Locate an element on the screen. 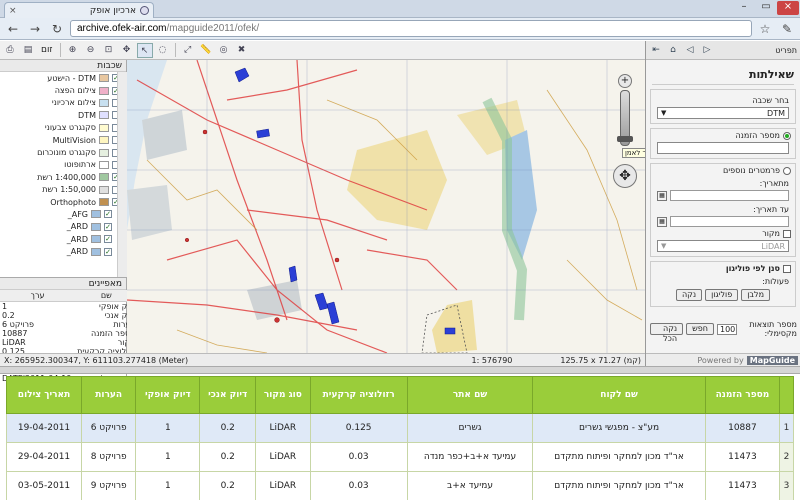 The width and height of the screenshot is (800, 500). clear-button: נקה is located at coordinates (689, 295).